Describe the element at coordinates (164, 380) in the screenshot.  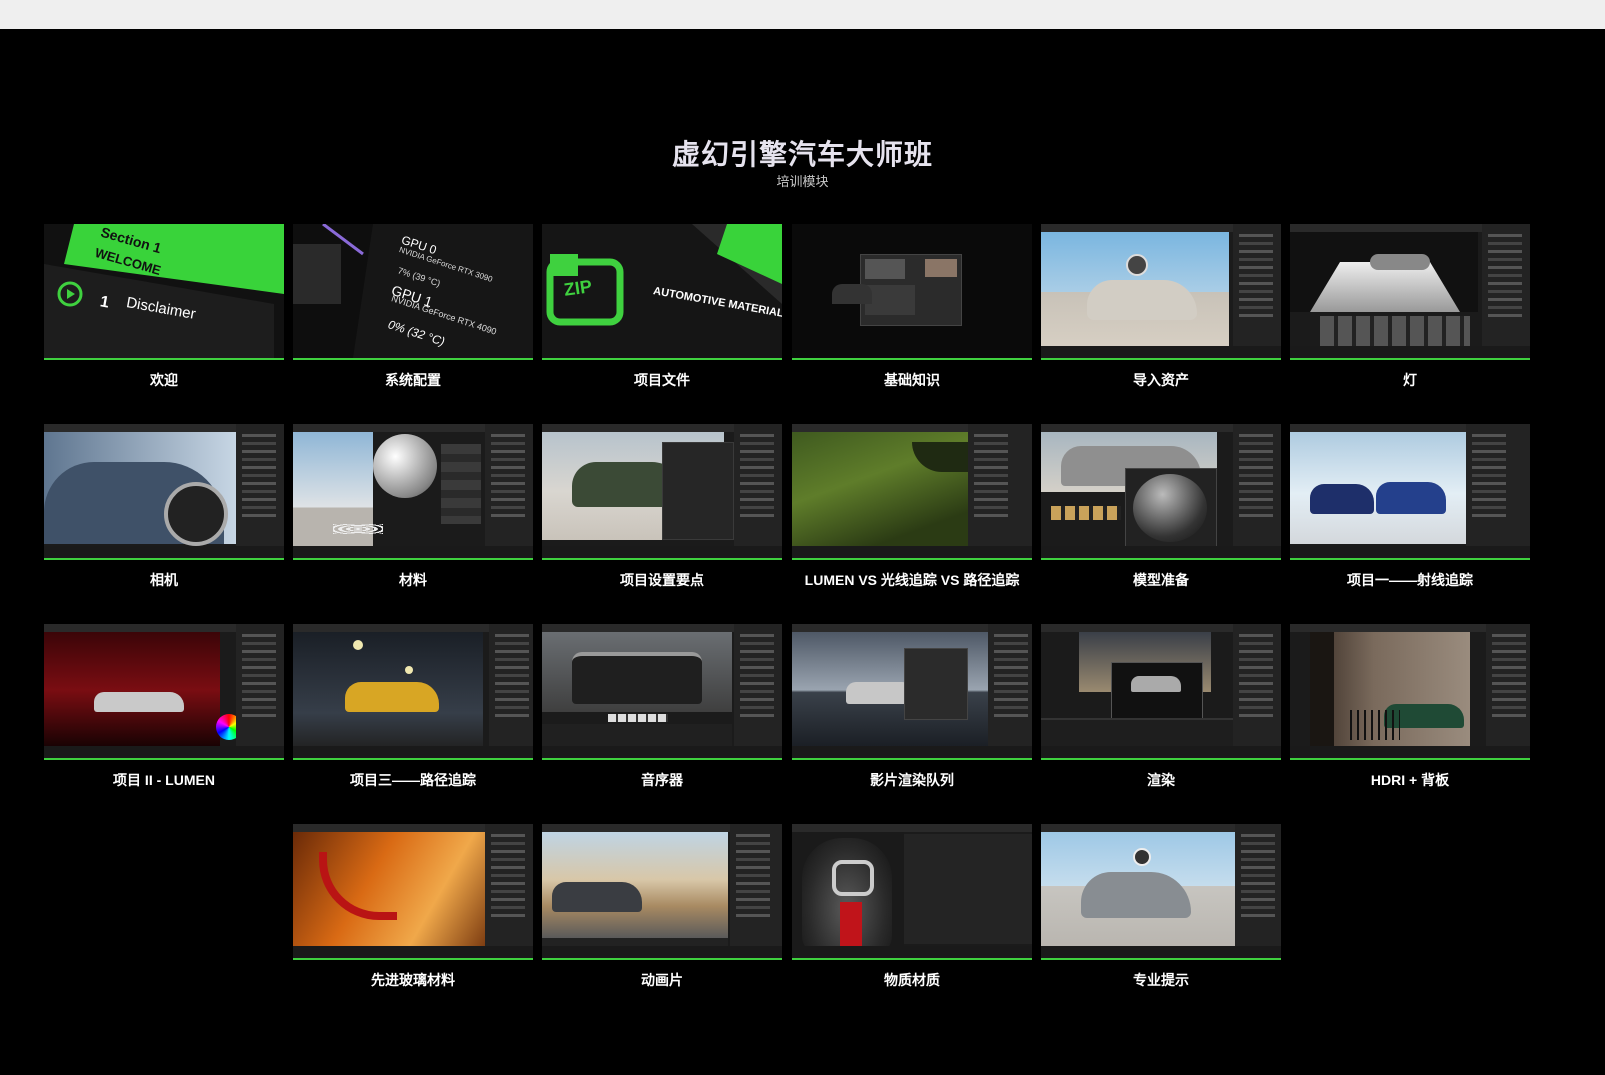
I see `module-label: 欢迎` at that location.